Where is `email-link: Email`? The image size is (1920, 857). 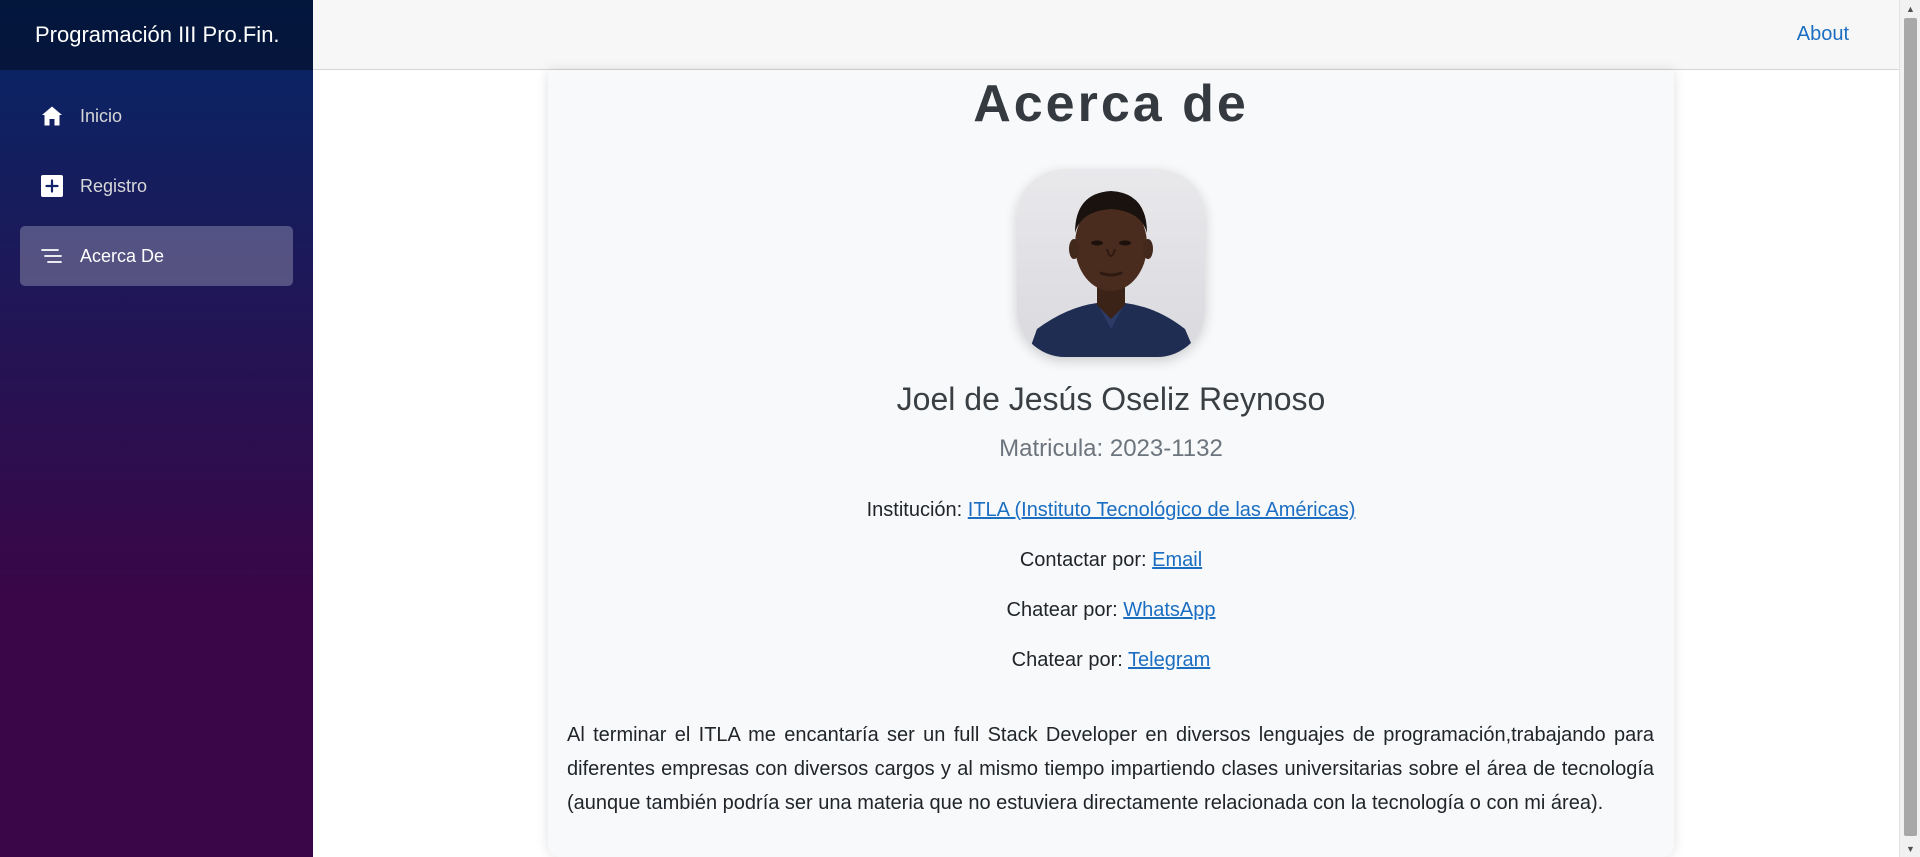 email-link: Email is located at coordinates (1177, 560).